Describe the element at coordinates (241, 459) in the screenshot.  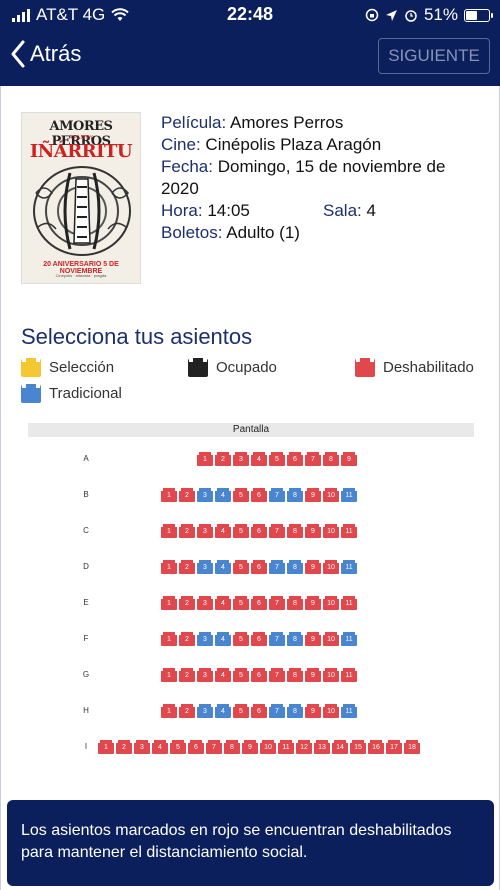
I see `seat-A3: 3` at that location.